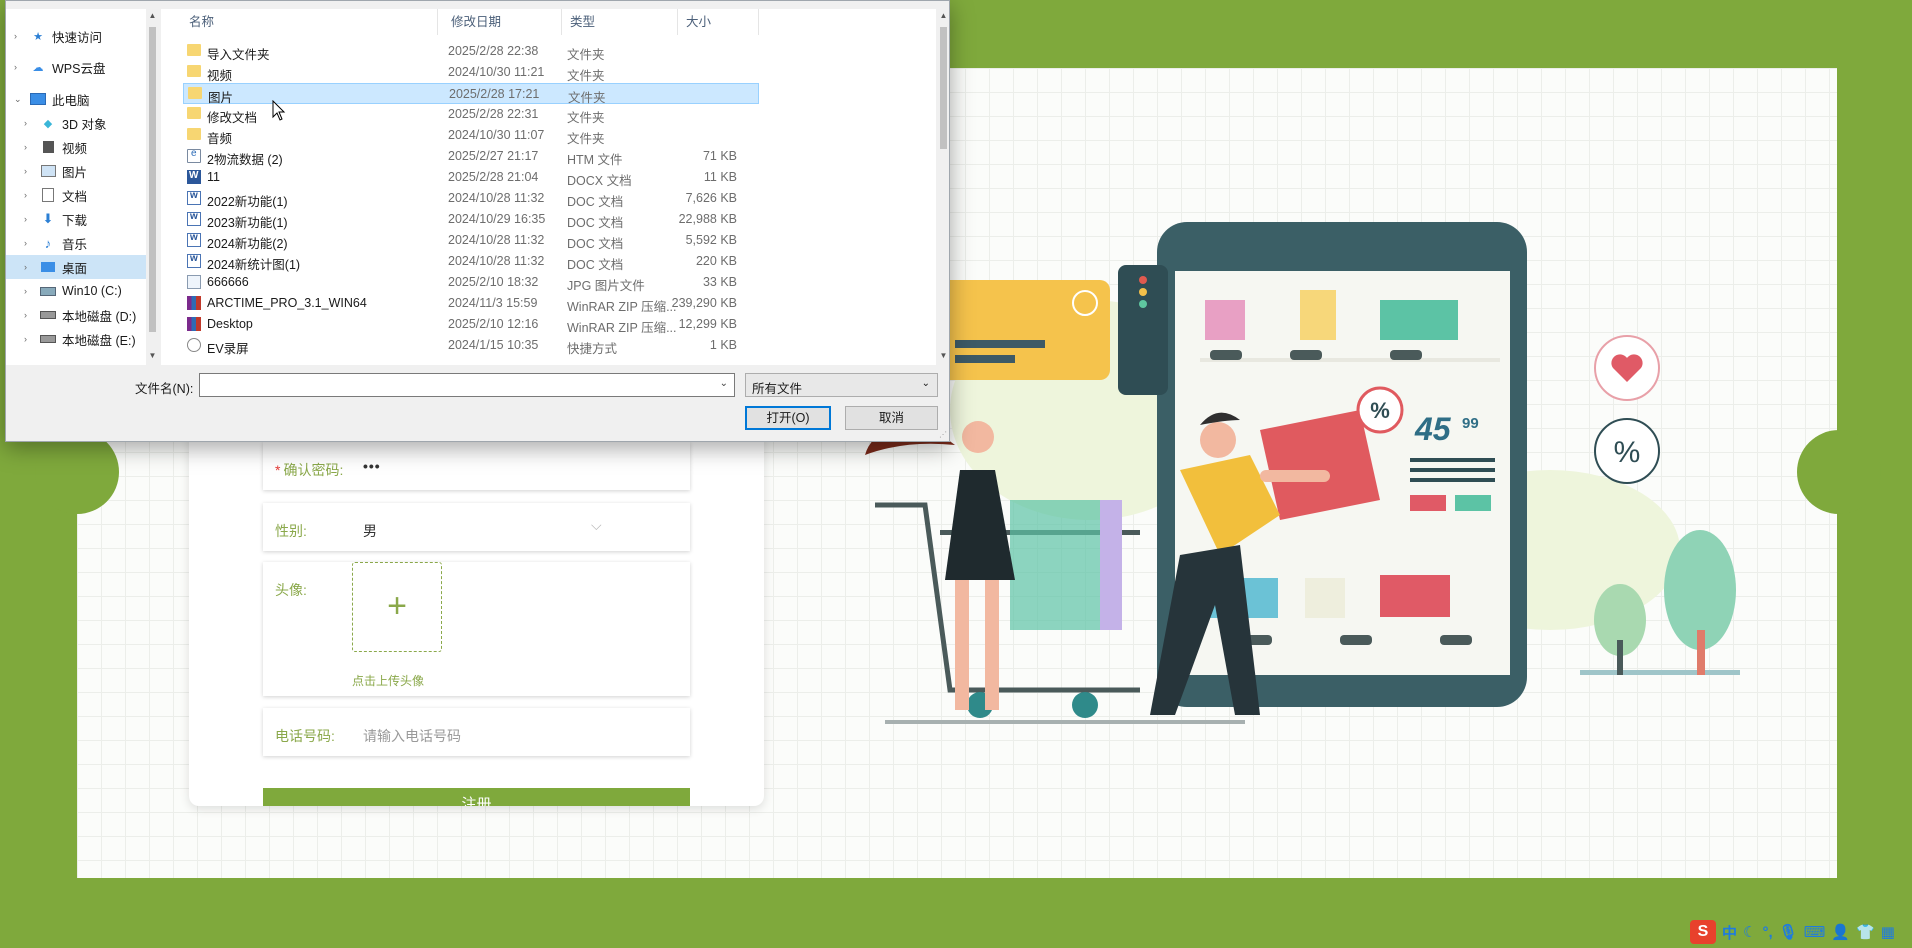 The height and width of the screenshot is (948, 1912). What do you see at coordinates (1749, 932) in the screenshot?
I see `moon-icon: ☾` at bounding box center [1749, 932].